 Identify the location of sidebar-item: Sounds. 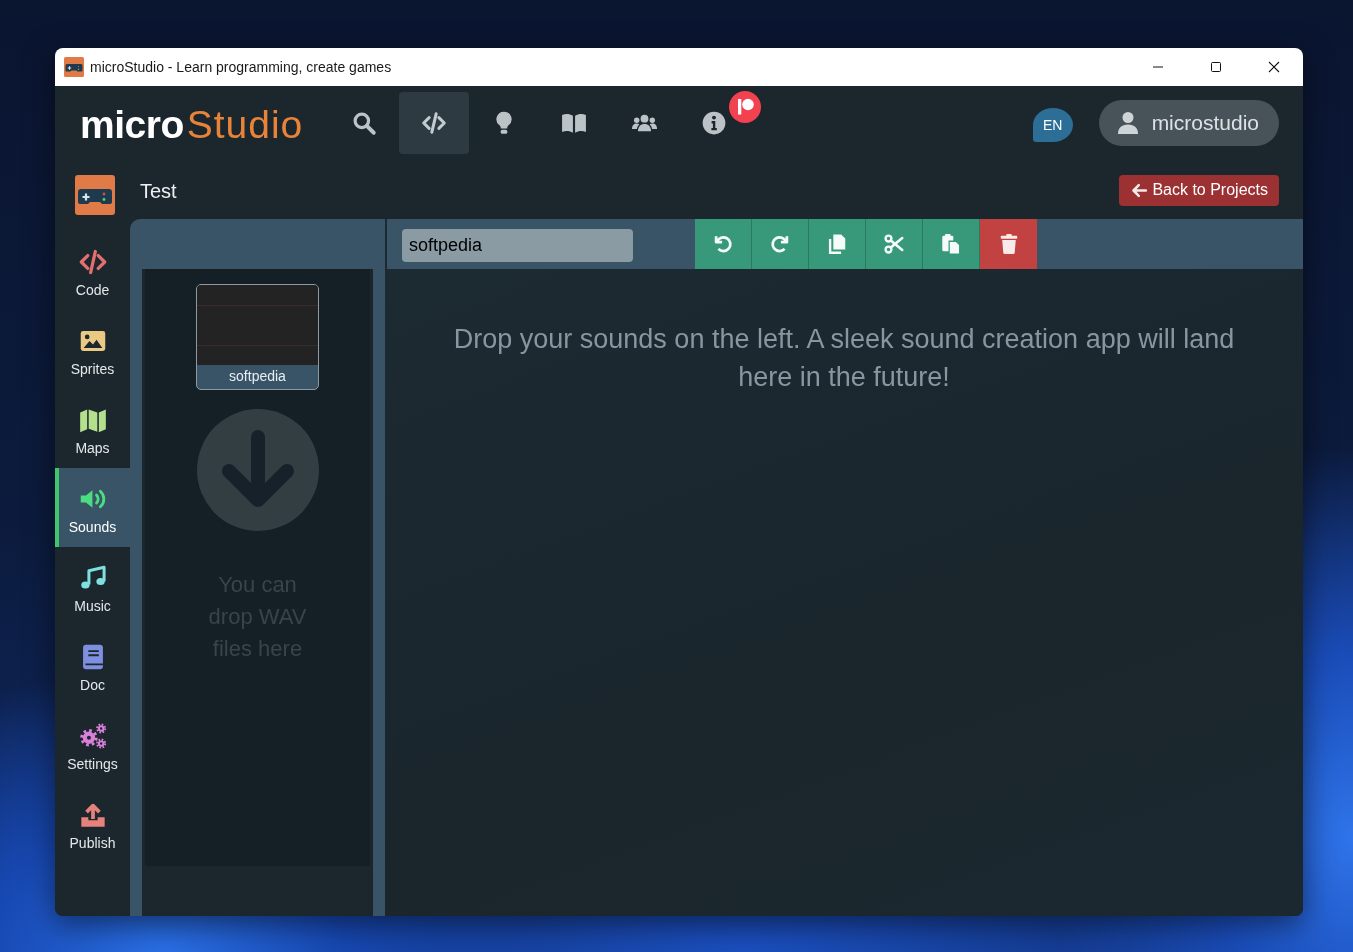
(92, 507).